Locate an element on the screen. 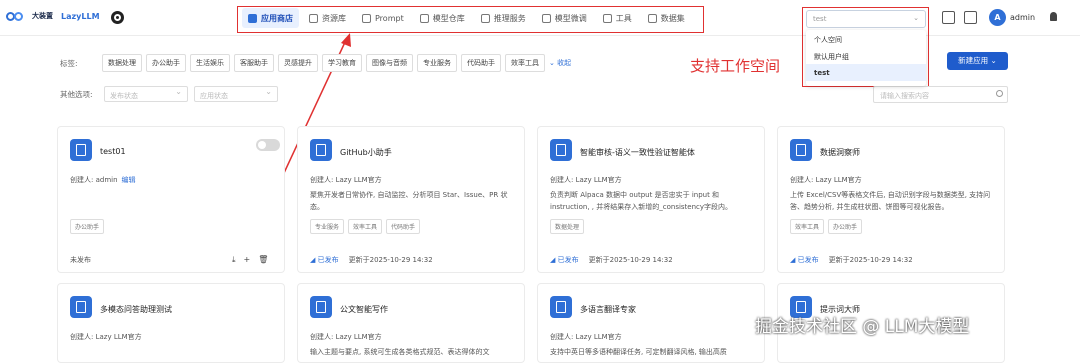 The width and height of the screenshot is (1080, 363). card-tag: 数据处理 is located at coordinates (567, 226).